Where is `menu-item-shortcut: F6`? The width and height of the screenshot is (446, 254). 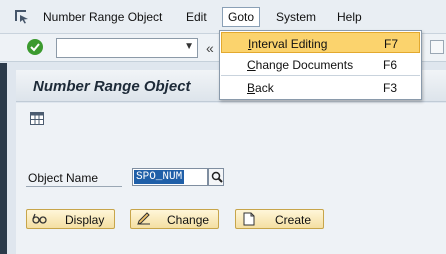
menu-item-shortcut: F6 is located at coordinates (390, 65).